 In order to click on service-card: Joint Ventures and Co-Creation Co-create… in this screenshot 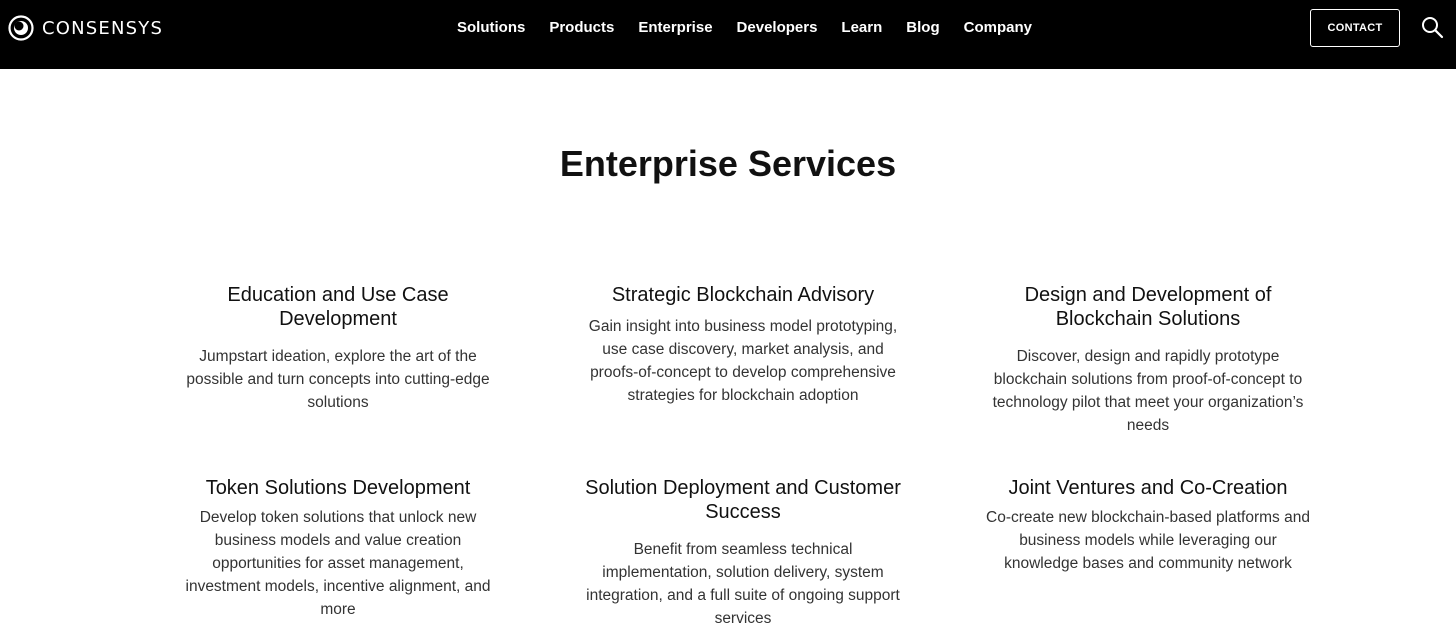, I will do `click(1148, 525)`.